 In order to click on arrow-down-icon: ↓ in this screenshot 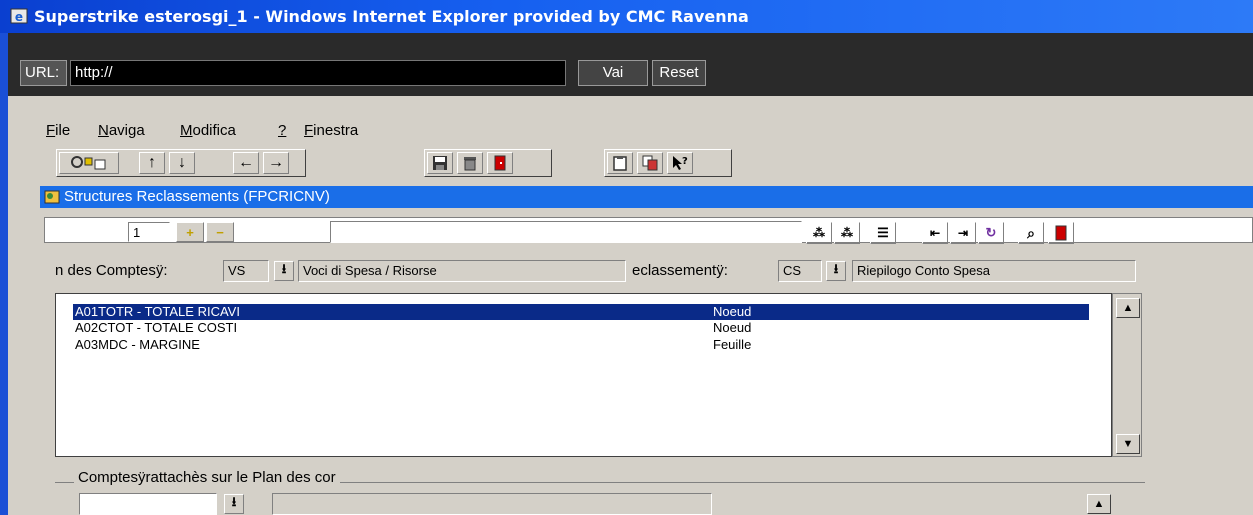, I will do `click(182, 162)`.